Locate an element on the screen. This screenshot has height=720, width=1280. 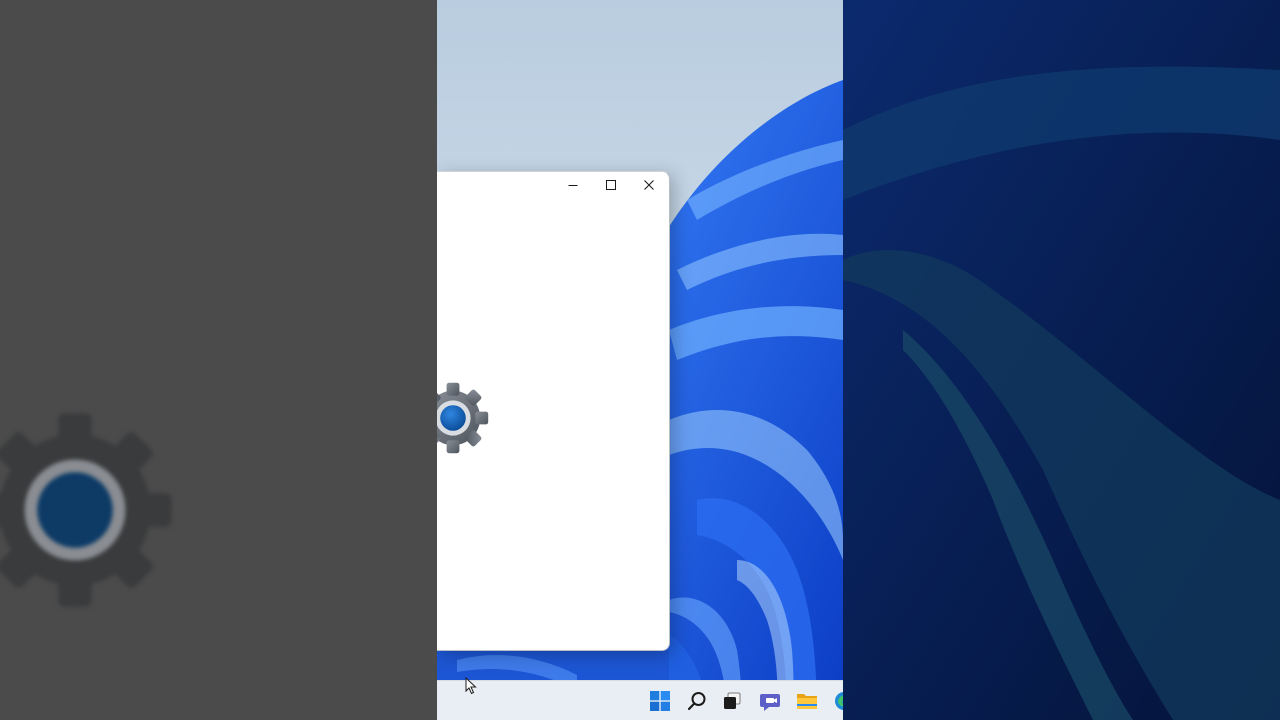
windows-start-icon is located at coordinates (660, 701).